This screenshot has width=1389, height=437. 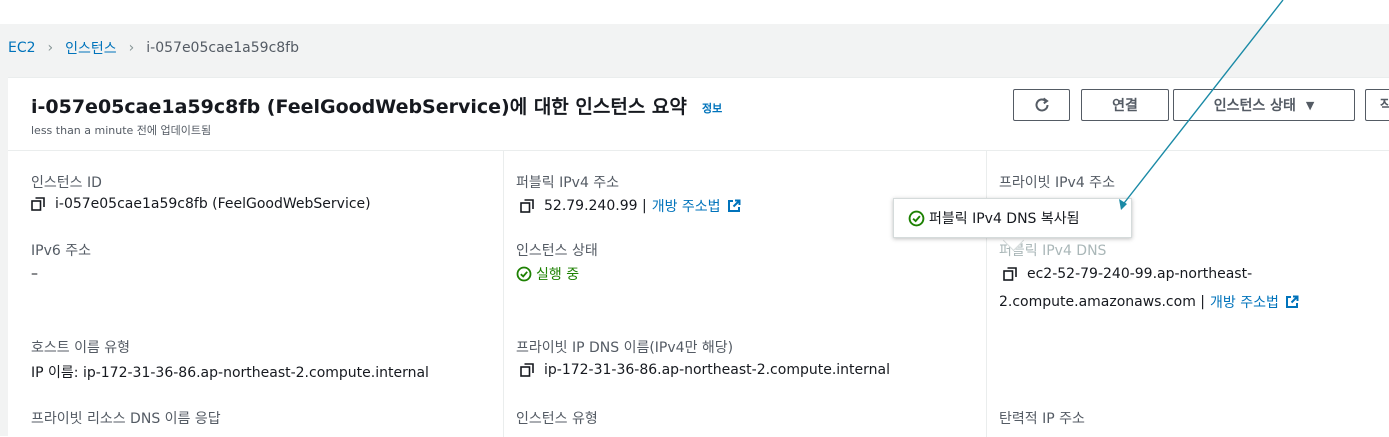 I want to click on instance-state-value: 실행 중, so click(x=547, y=274).